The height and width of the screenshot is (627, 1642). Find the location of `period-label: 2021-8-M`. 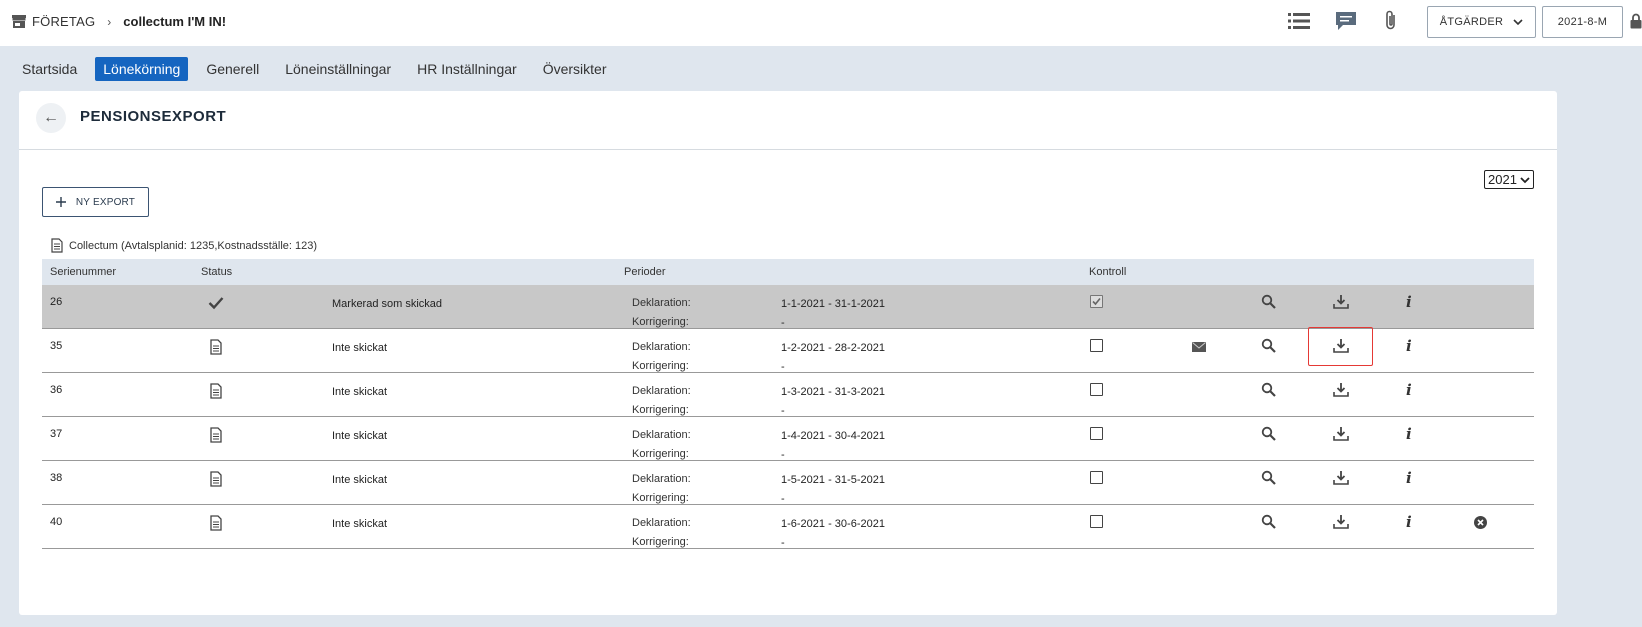

period-label: 2021-8-M is located at coordinates (1582, 22).